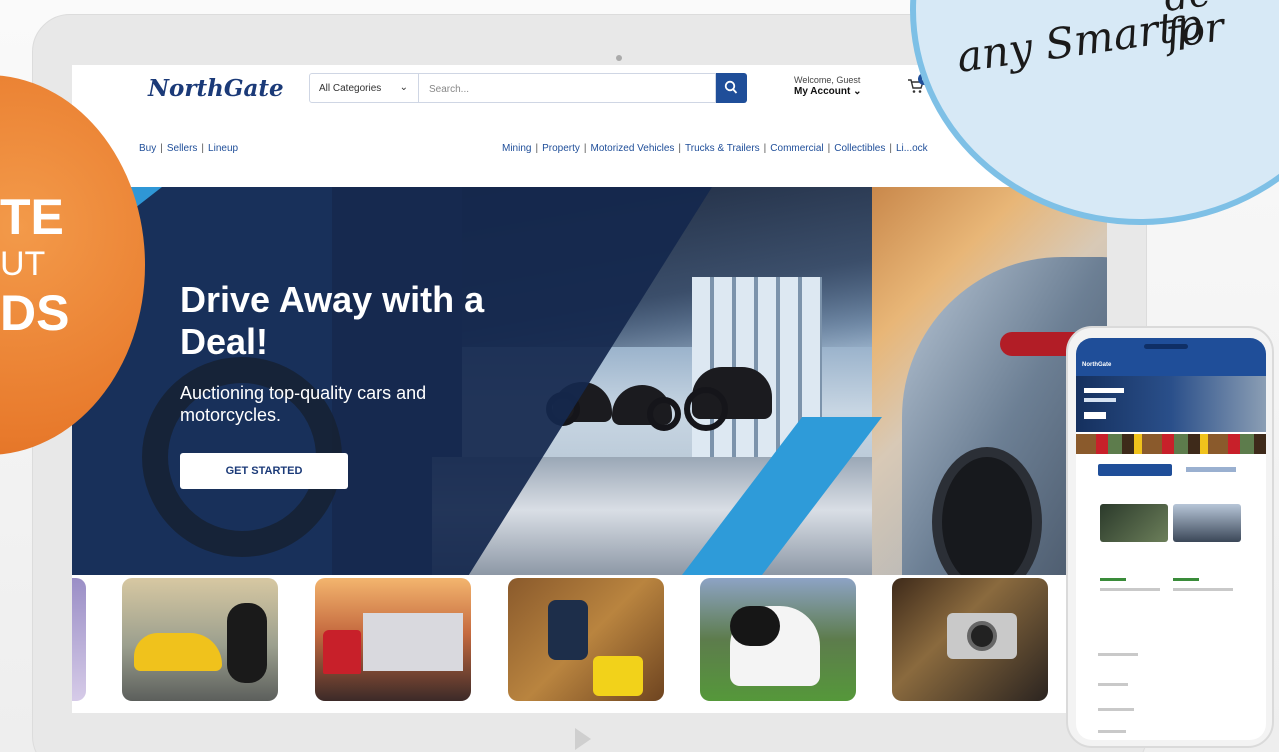 The width and height of the screenshot is (1279, 752). What do you see at coordinates (332, 320) in the screenshot?
I see `hero-title: Drive Away with a Deal!` at bounding box center [332, 320].